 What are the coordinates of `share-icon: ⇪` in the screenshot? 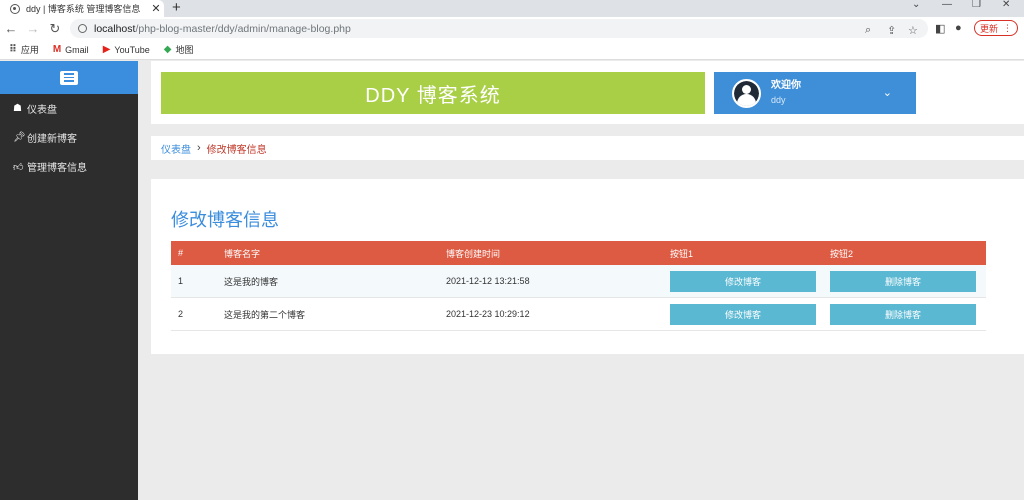 It's located at (891, 30).